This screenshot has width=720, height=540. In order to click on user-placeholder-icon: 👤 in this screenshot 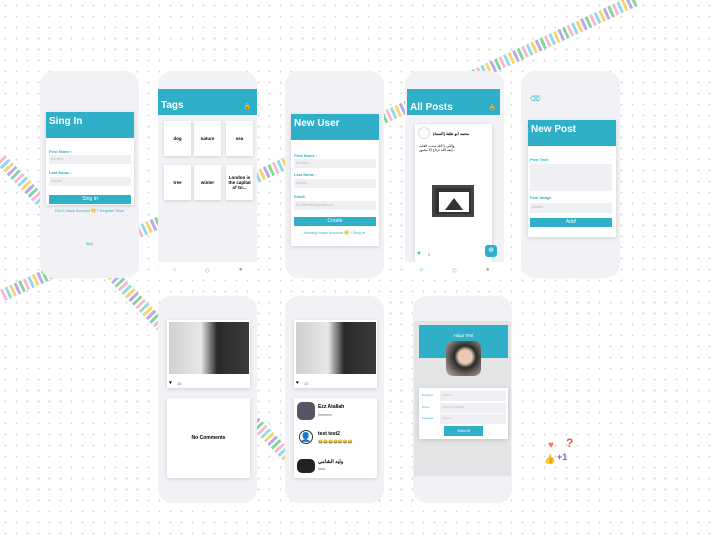, I will do `click(306, 437)`.